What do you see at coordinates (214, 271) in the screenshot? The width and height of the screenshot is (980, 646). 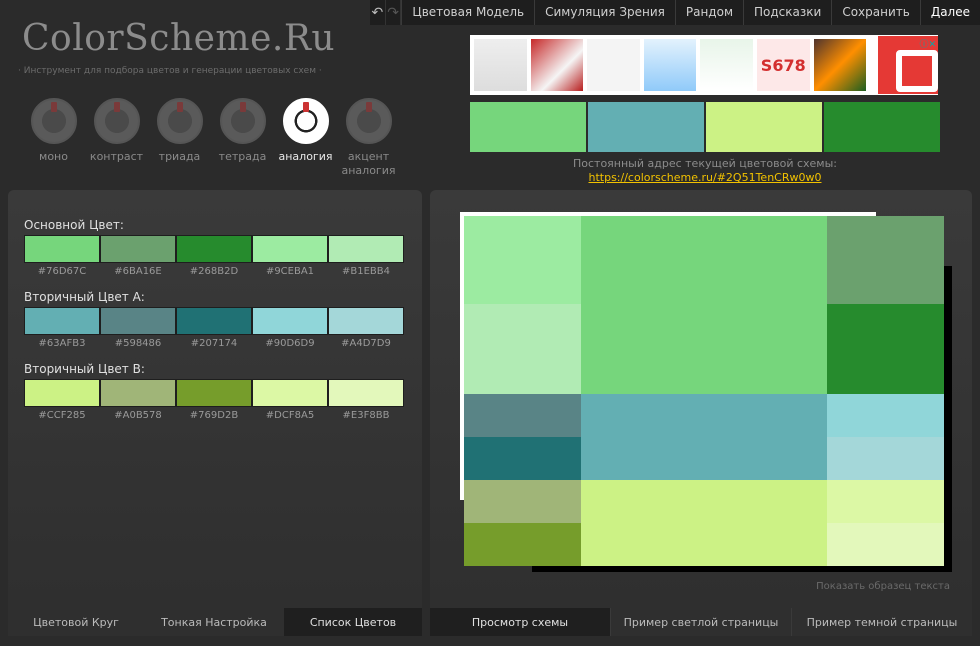 I see `color-hex-label: #268B2D` at bounding box center [214, 271].